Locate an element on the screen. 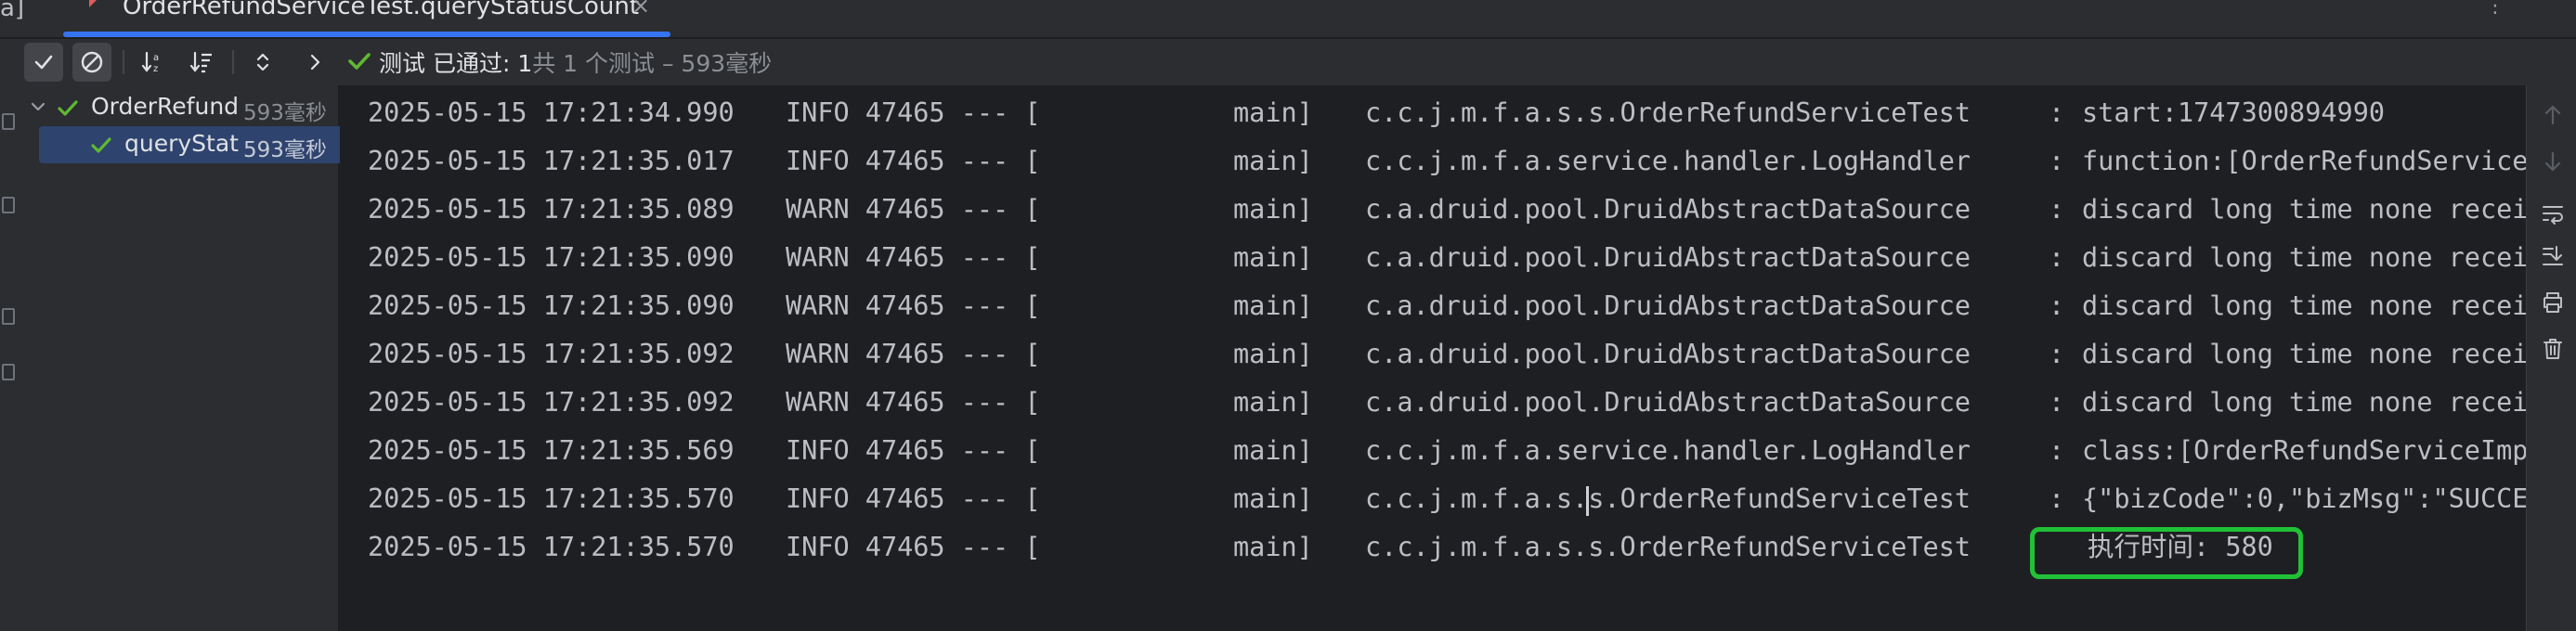 The height and width of the screenshot is (631, 2576). scroll-to-end-icon is located at coordinates (2553, 256).